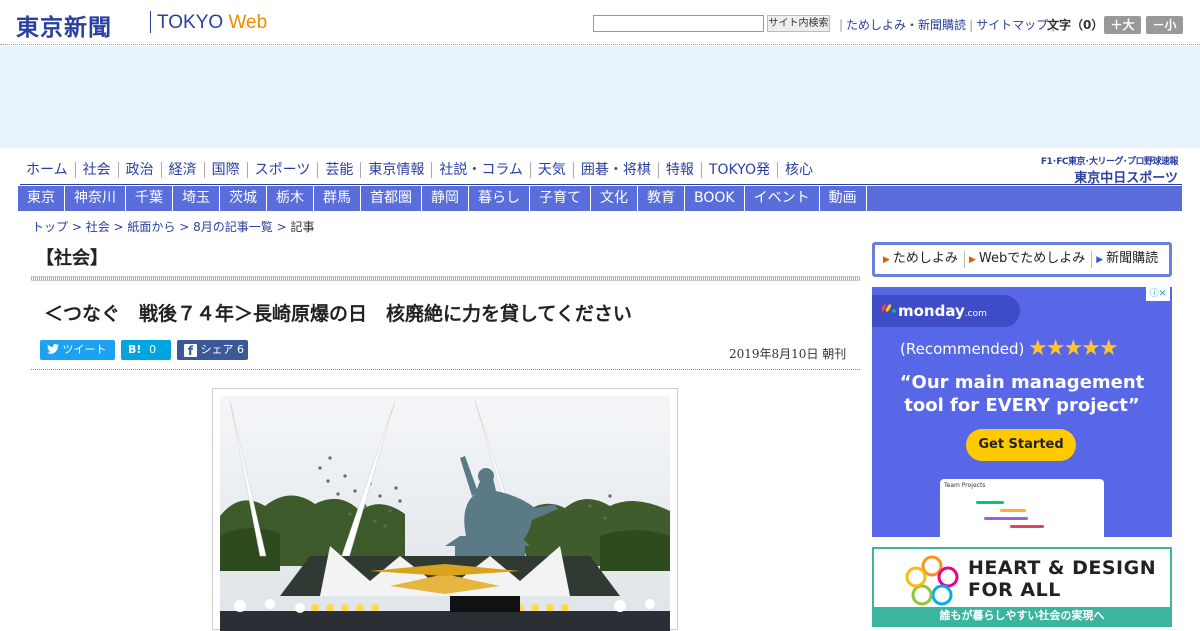 This screenshot has height=631, width=1200. Describe the element at coordinates (96, 170) in the screenshot. I see `nav-item: 社会` at that location.